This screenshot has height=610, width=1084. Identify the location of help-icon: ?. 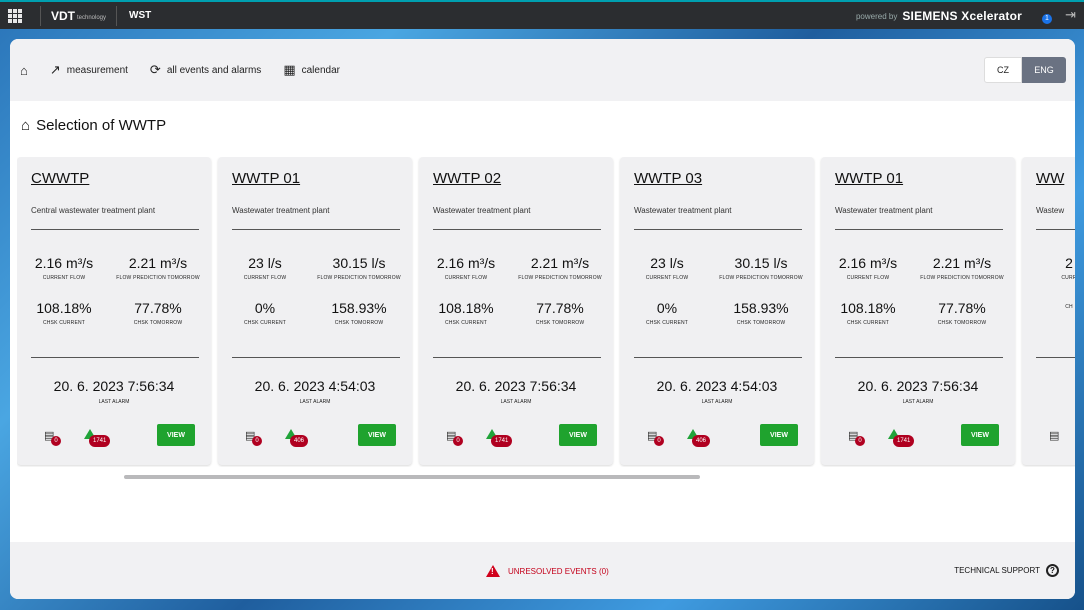
(1052, 570).